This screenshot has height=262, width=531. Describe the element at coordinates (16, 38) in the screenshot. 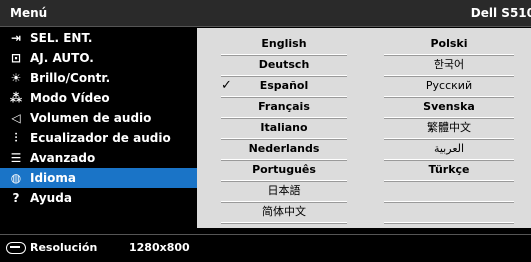

I see `input-source-icon: ⇥` at that location.